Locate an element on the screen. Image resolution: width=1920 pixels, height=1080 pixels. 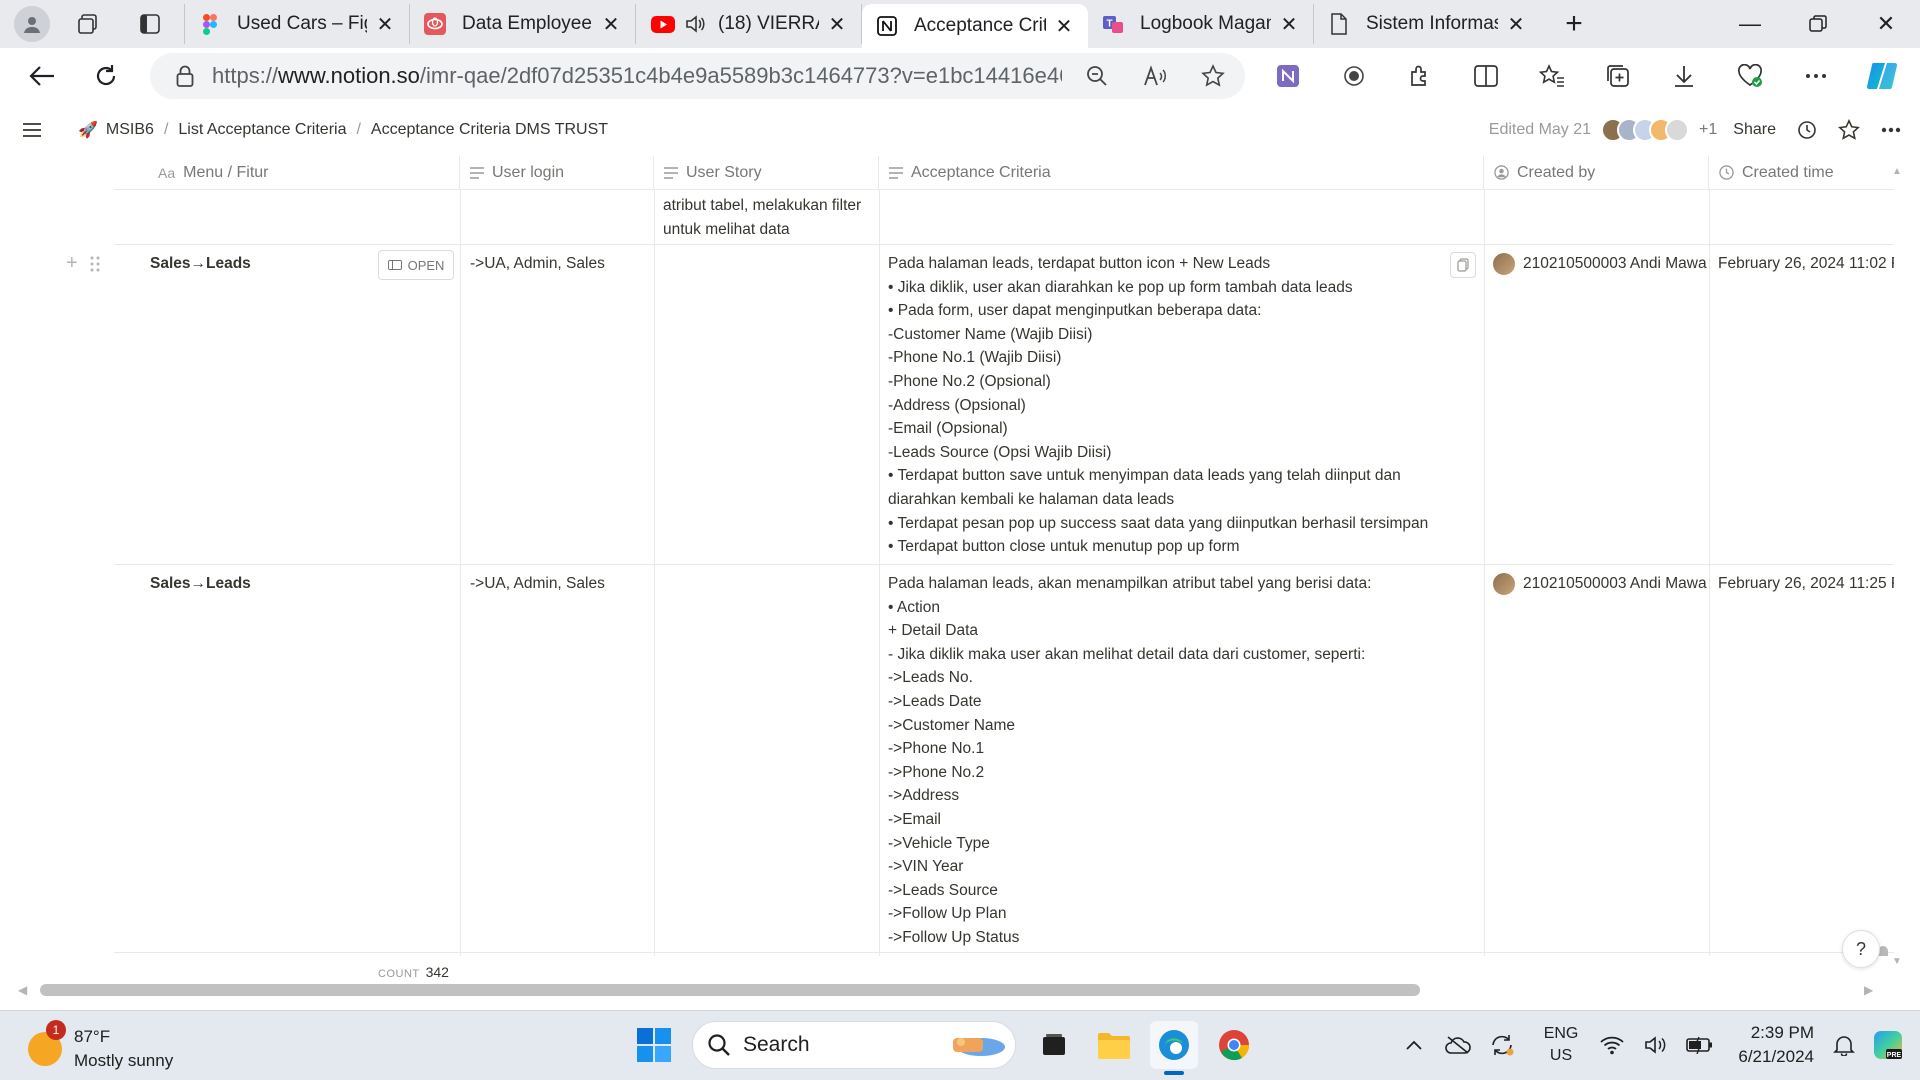
share-button: Share is located at coordinates (1754, 130).